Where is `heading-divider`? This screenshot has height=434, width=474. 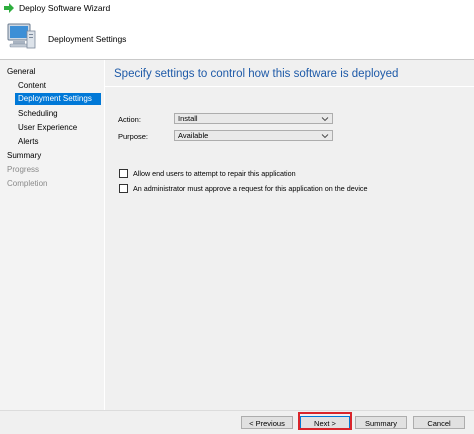
heading-divider is located at coordinates (289, 86).